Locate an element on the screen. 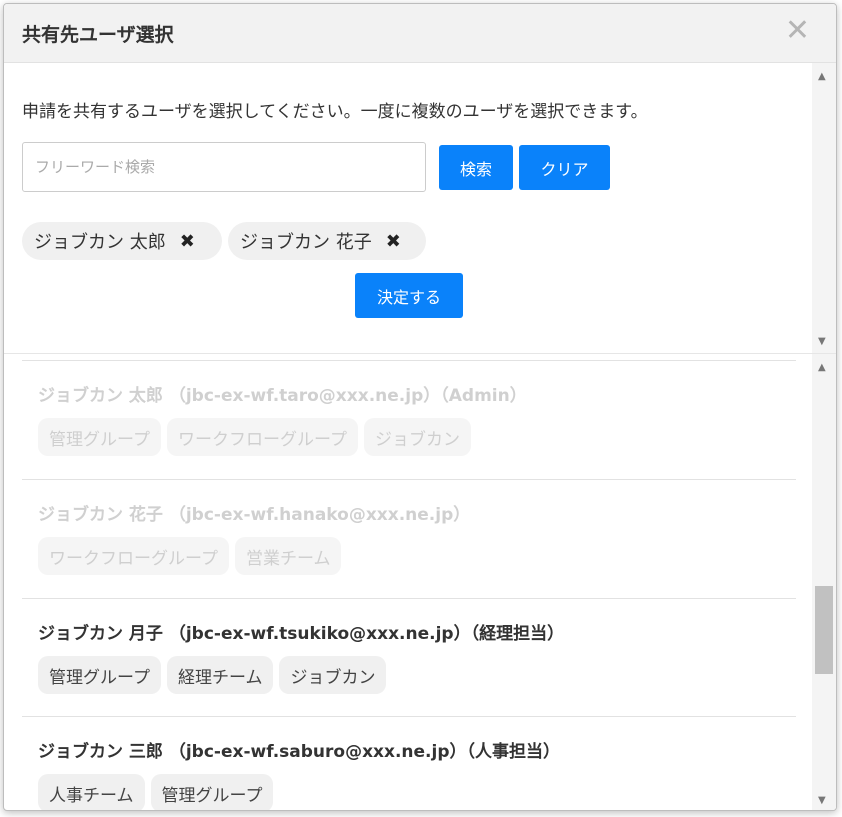 The image size is (842, 817). group-tag: 人事チーム is located at coordinates (91, 792).